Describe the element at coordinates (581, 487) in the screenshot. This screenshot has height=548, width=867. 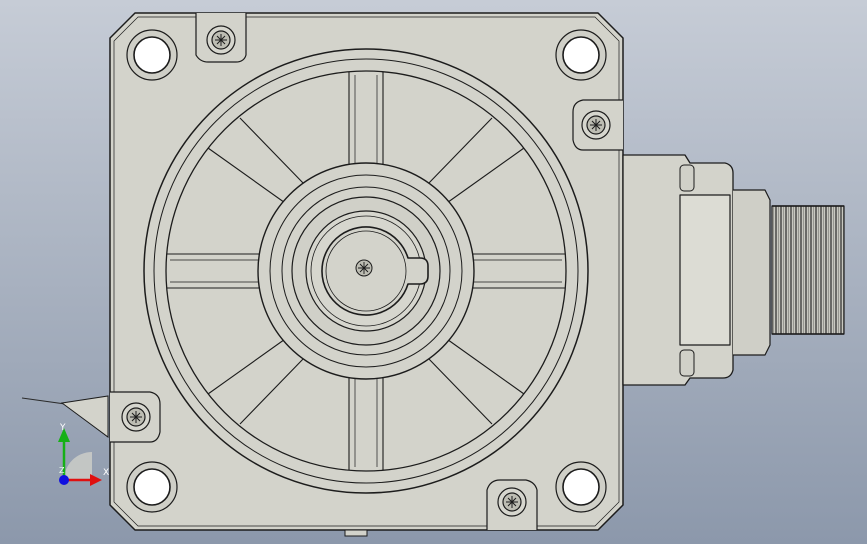
I see `corner-hole-br-icon` at that location.